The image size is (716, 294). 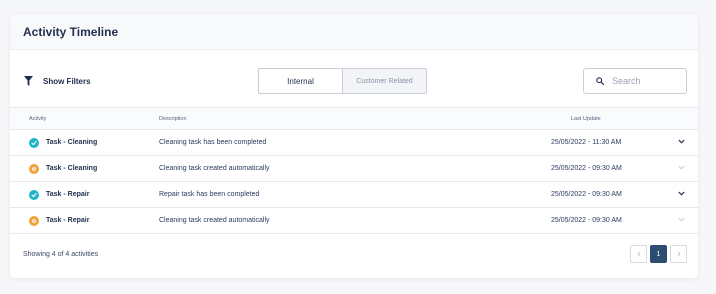 I want to click on activity-last-update: 25/05/2022 - 11:30 AM, so click(x=614, y=142).